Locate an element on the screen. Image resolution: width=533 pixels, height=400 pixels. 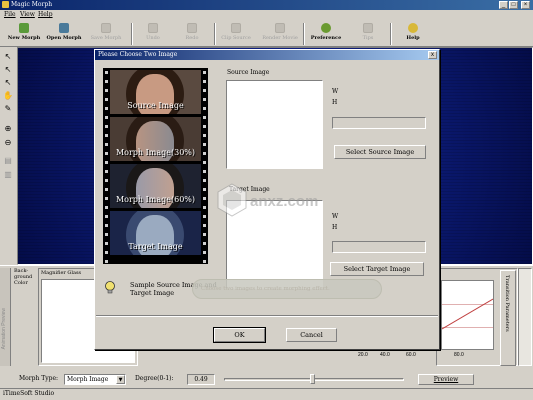
tips-label: Tips is located at coordinates (368, 38).